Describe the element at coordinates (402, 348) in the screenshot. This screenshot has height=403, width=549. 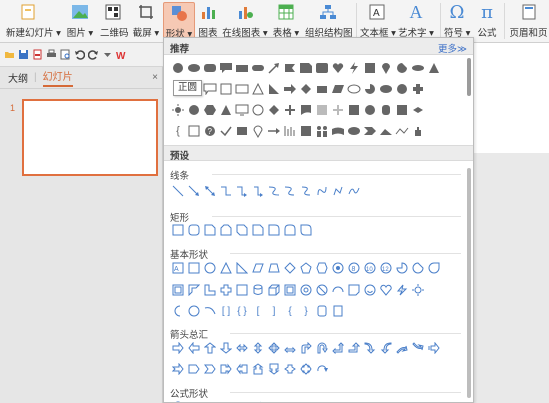
I see `curved-up-arrow-preset-icon` at that location.